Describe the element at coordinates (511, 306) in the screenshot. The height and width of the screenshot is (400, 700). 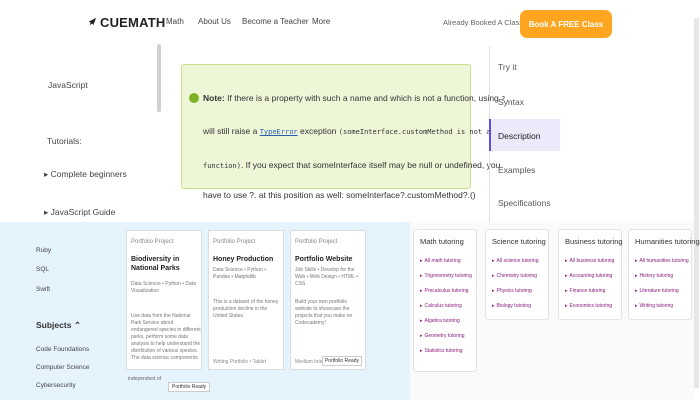
I see `tutoring-link: Biology tutoring` at that location.